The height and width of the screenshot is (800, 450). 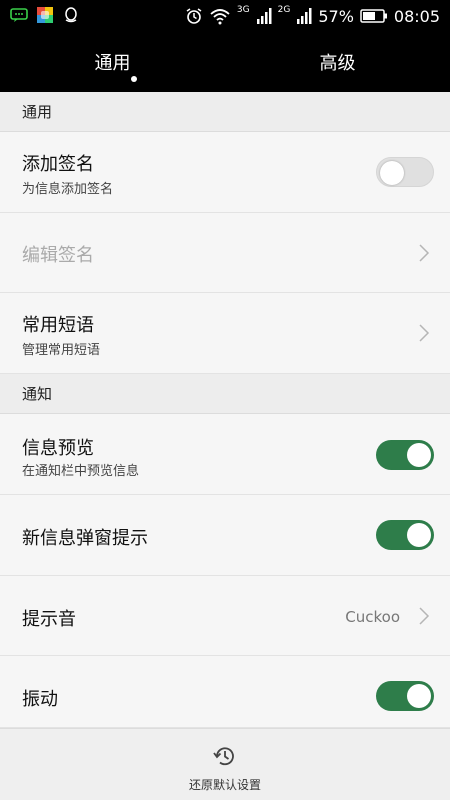 What do you see at coordinates (225, 535) in the screenshot?
I see `row-popup-notify: 新信息弹窗提示` at bounding box center [225, 535].